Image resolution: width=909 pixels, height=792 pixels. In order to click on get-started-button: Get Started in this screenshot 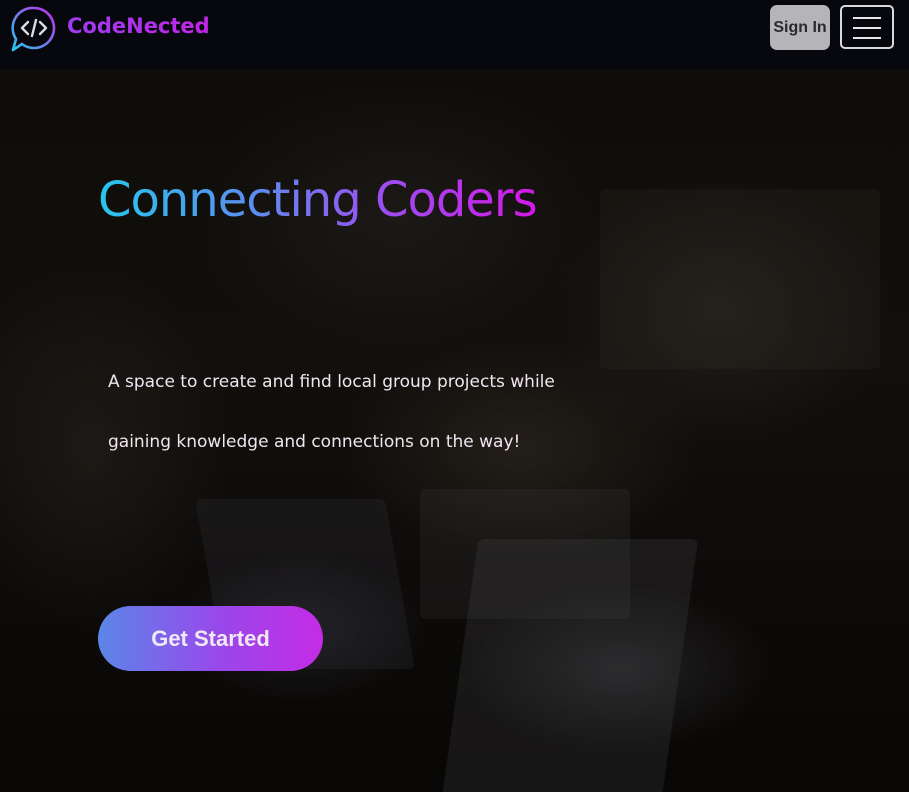, I will do `click(210, 638)`.